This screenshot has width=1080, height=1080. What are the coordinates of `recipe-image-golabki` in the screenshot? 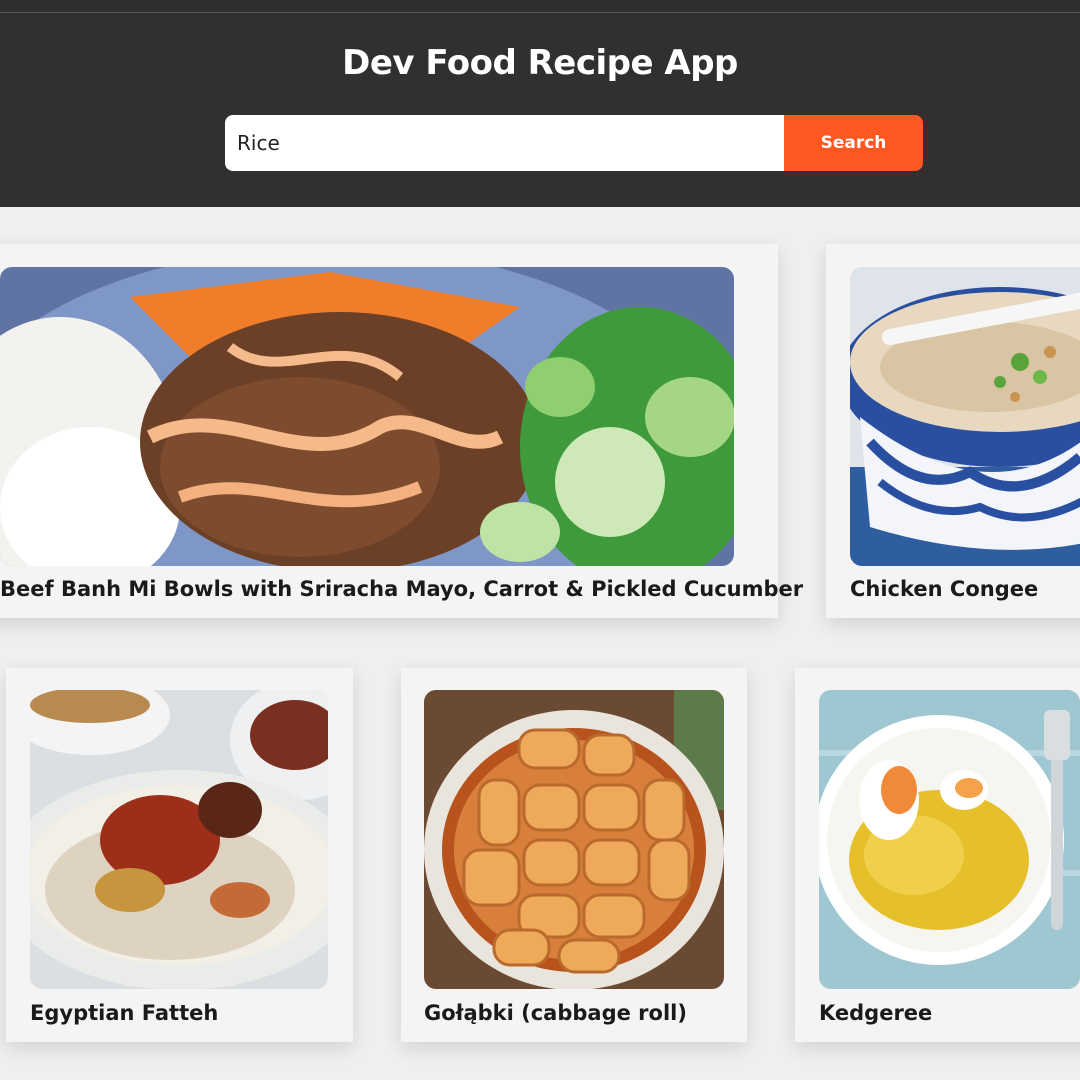 It's located at (574, 839).